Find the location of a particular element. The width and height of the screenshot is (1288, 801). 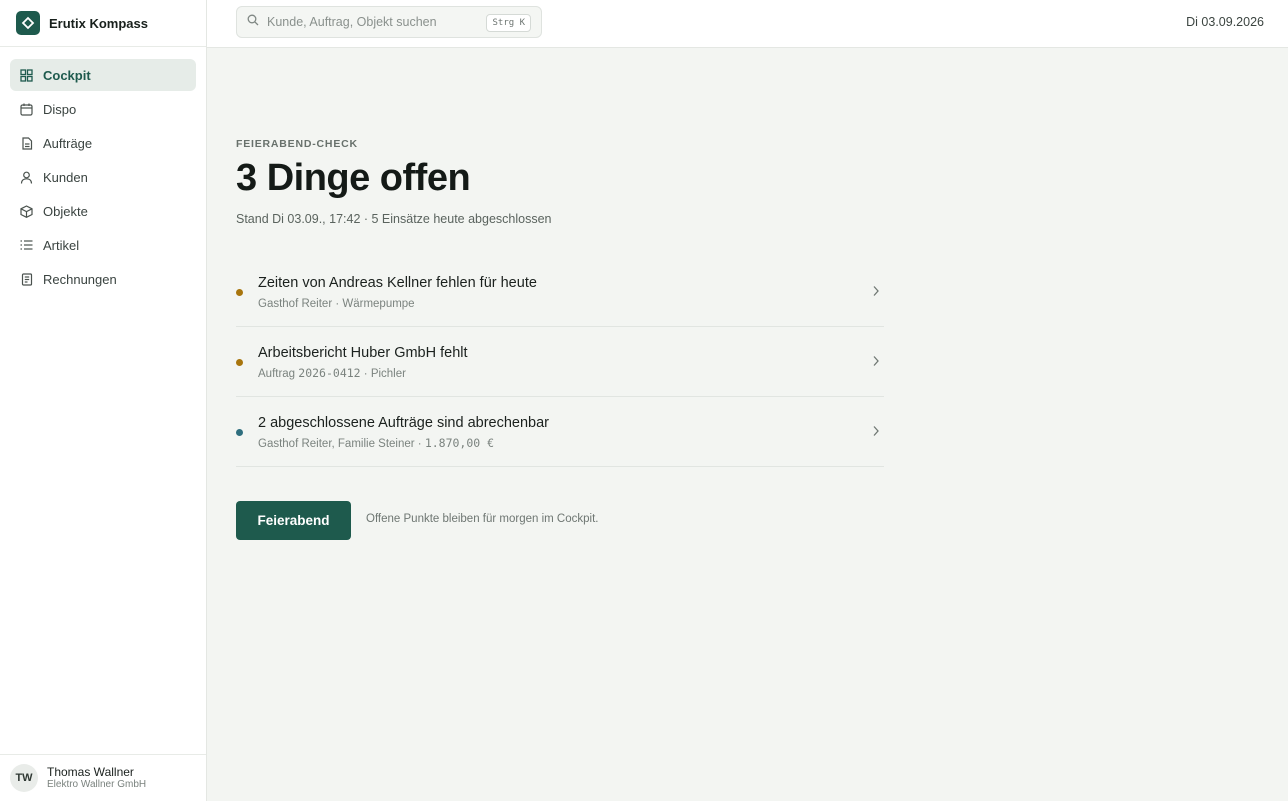

user-profile: TW Thomas Wallner Elektro Wallner GmbH is located at coordinates (103, 777).